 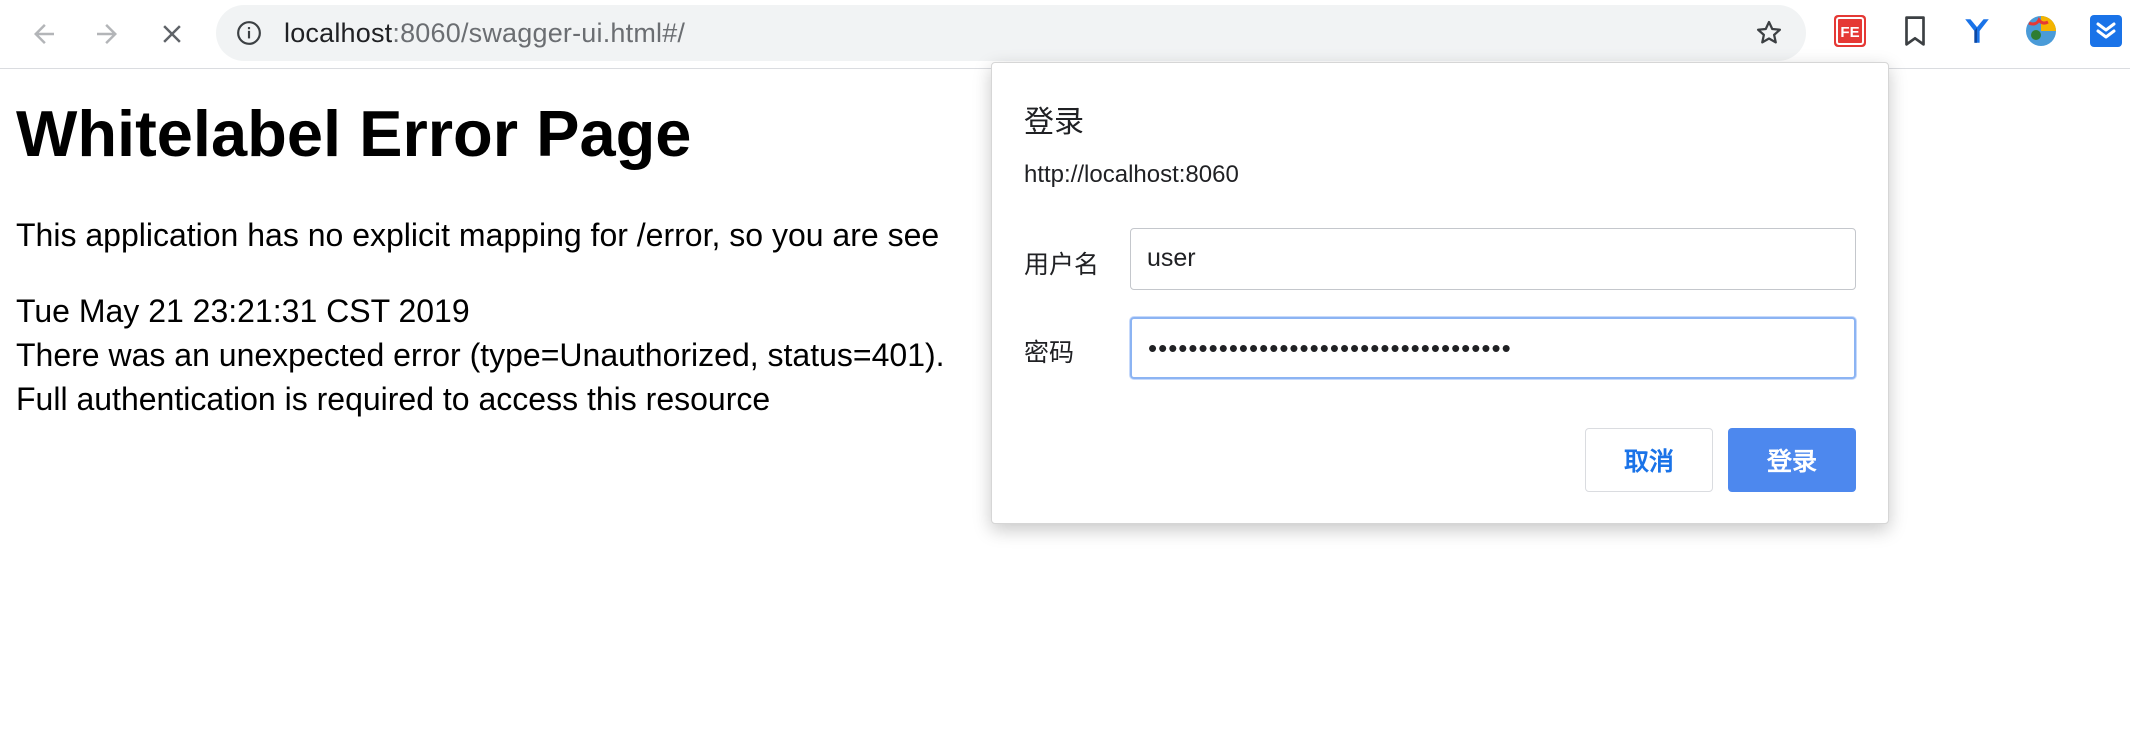 I want to click on bookmark-extension-icon, so click(x=1915, y=31).